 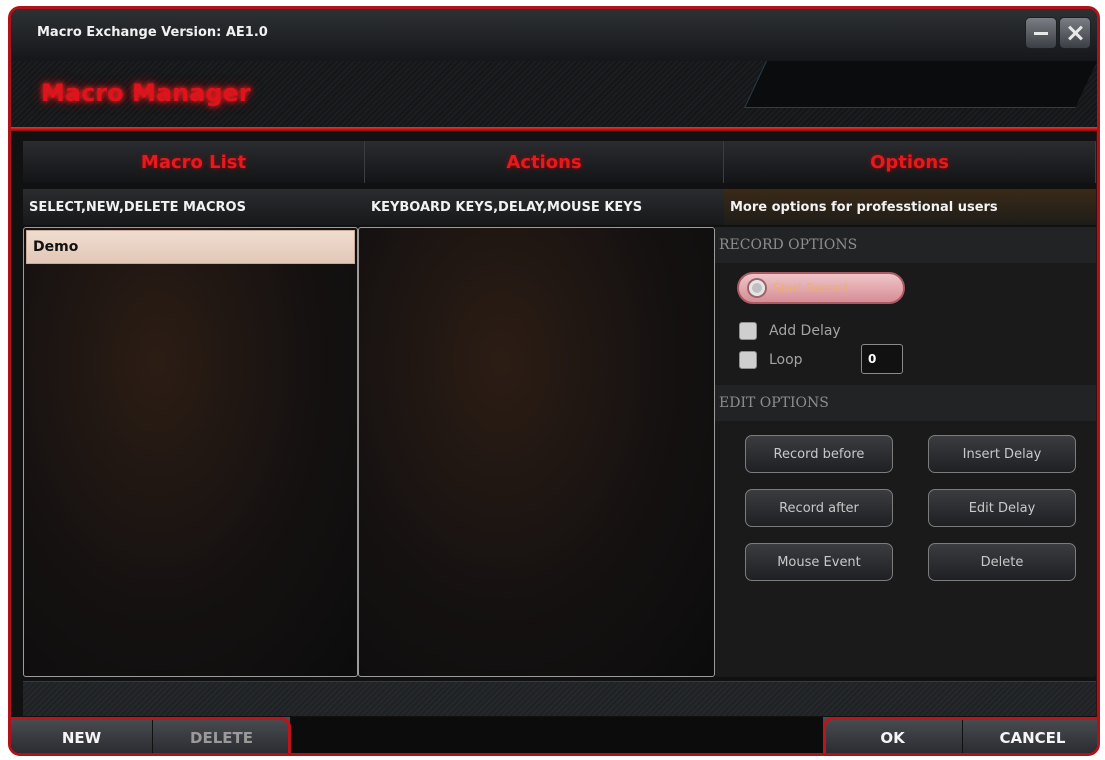 What do you see at coordinates (544, 207) in the screenshot?
I see `actions-subheader: KEYBOARD KEYS,DELAY,MOUSE KEYS` at bounding box center [544, 207].